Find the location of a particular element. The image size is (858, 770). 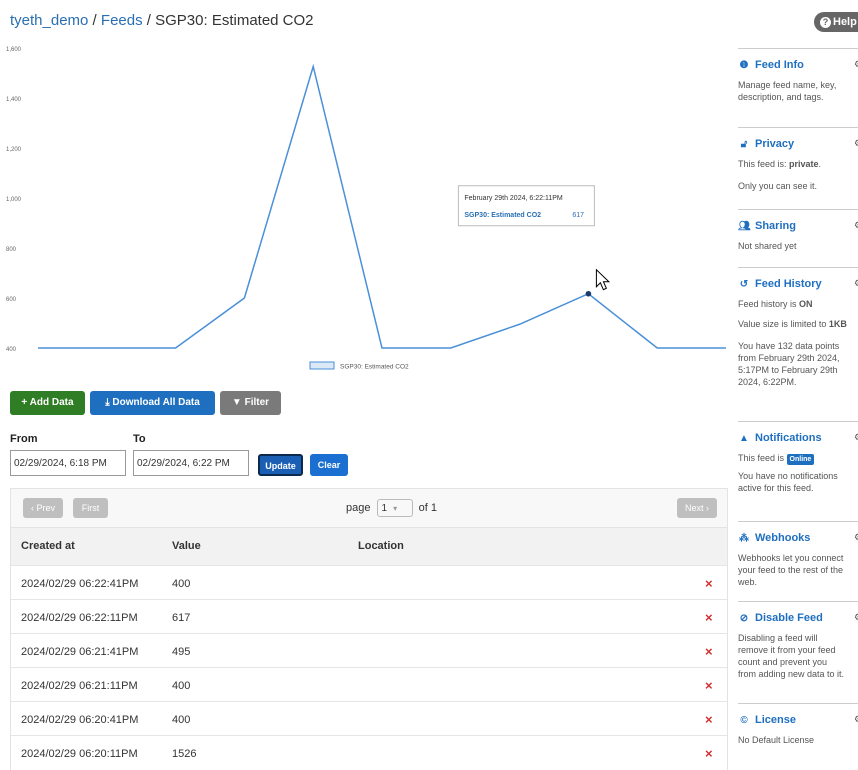

license-title: © License is located at coordinates (767, 720).